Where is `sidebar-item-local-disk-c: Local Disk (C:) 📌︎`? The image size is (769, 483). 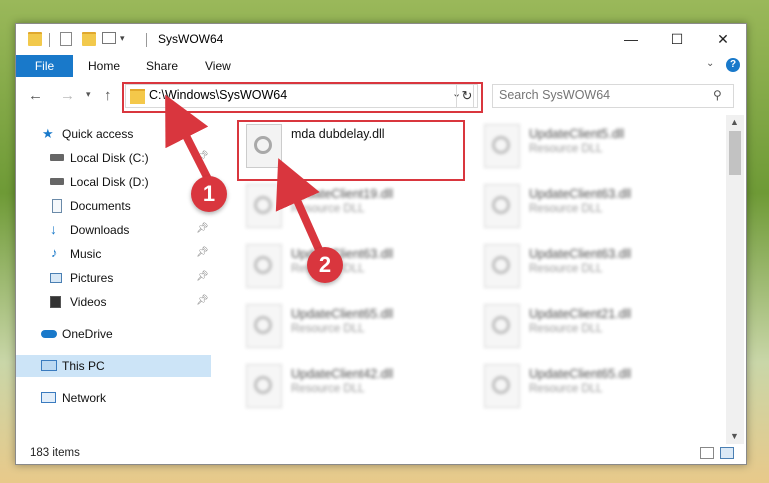 sidebar-item-local-disk-c: Local Disk (C:) 📌︎ is located at coordinates (113, 158).